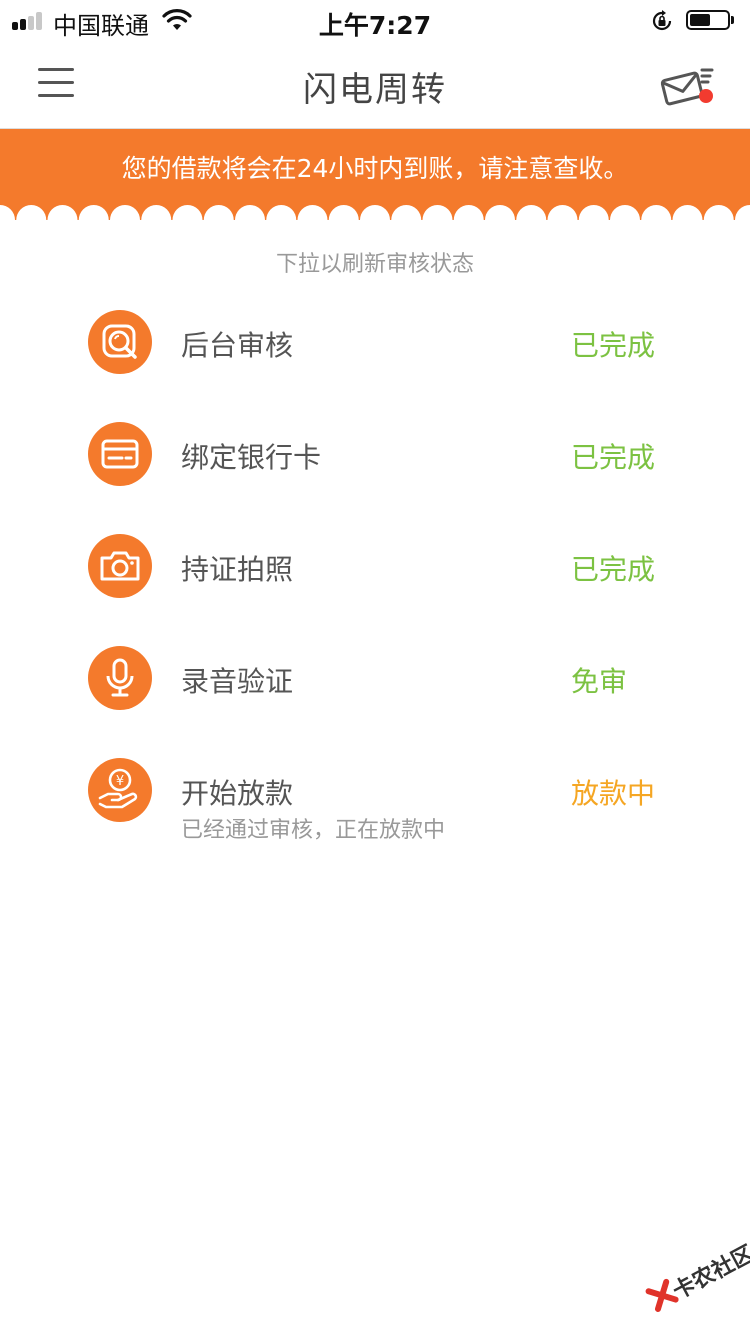 This screenshot has height=1336, width=750. I want to click on step-label: 后台审核, so click(237, 345).